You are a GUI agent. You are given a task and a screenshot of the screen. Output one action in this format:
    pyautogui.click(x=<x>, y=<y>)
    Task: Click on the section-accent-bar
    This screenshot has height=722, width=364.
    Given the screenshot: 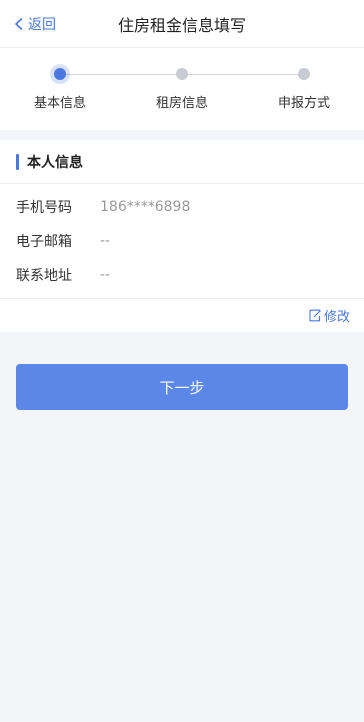 What is the action you would take?
    pyautogui.click(x=17, y=161)
    